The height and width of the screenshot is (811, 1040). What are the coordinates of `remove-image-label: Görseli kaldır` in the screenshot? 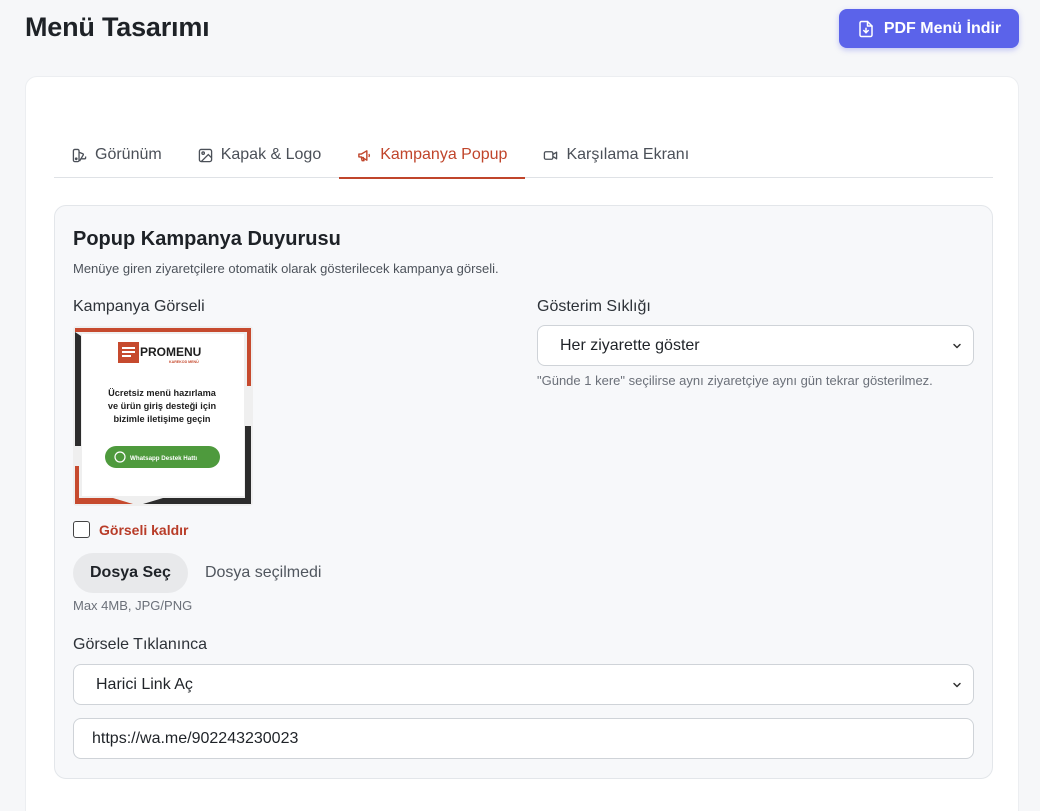 It's located at (144, 529).